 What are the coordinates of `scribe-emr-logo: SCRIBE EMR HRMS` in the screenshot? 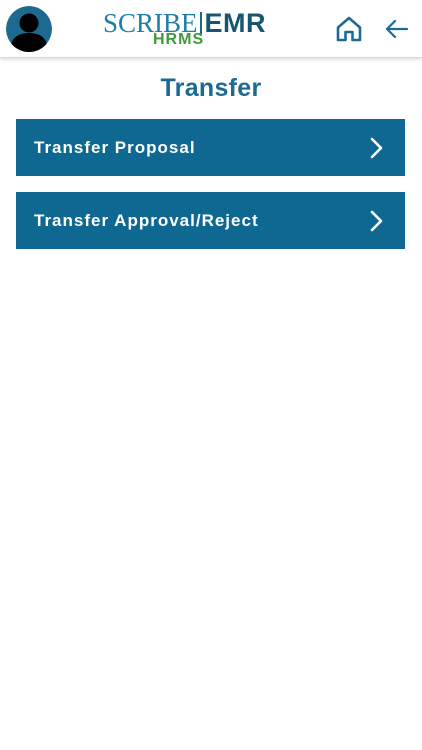 It's located at (191, 29).